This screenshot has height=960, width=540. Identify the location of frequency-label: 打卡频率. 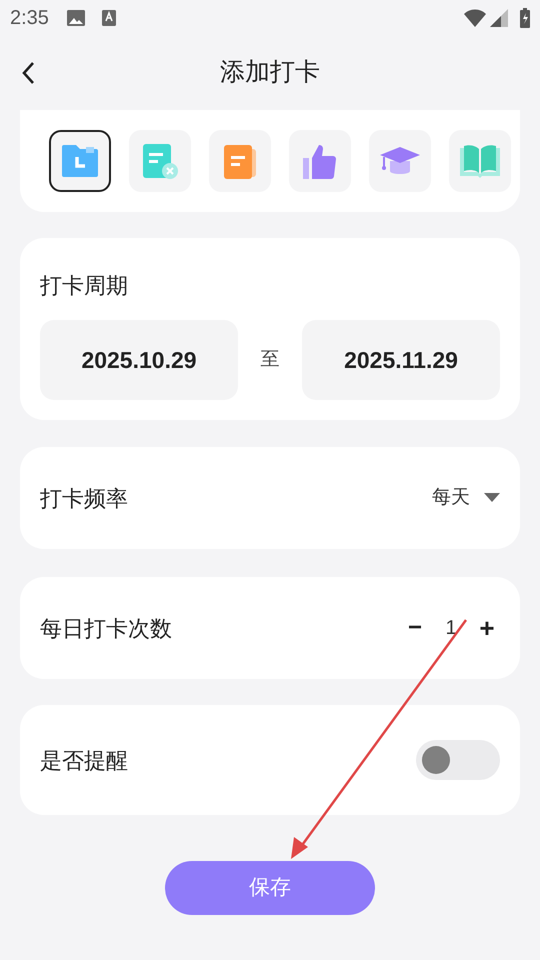
(84, 498).